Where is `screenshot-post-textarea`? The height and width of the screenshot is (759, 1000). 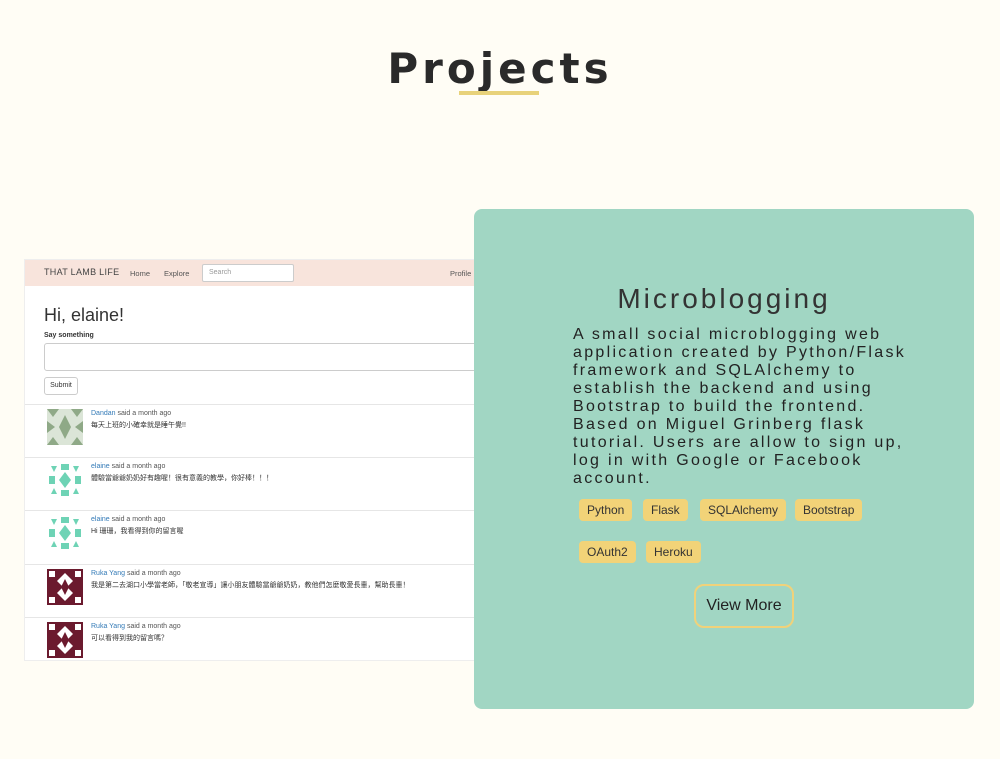 screenshot-post-textarea is located at coordinates (264, 357).